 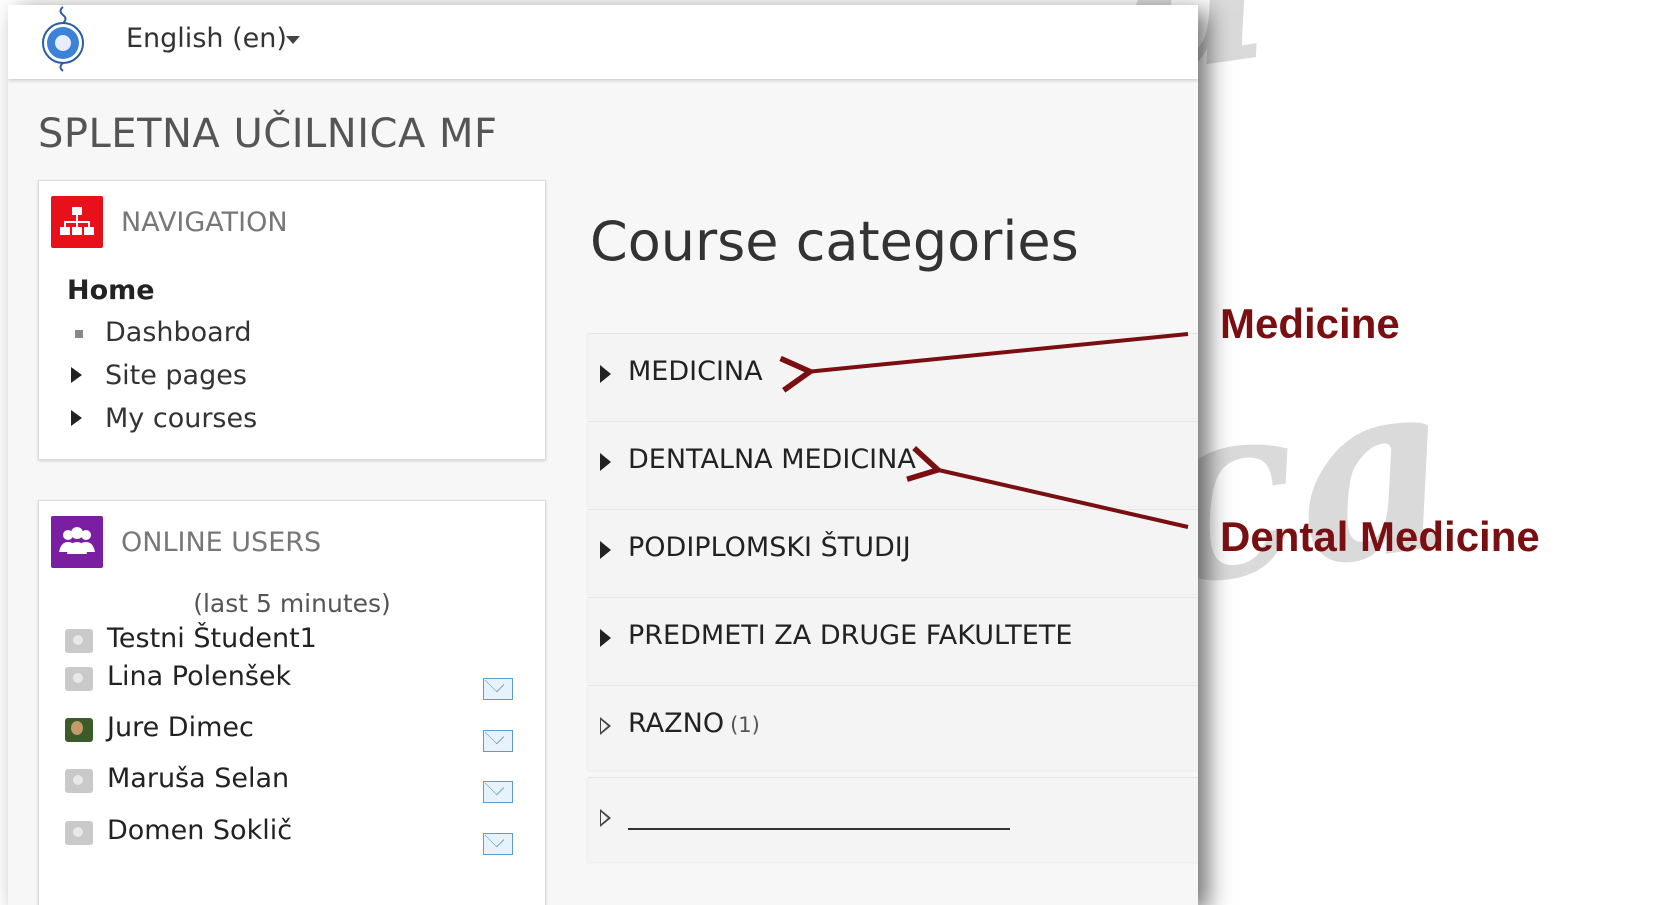 What do you see at coordinates (198, 778) in the screenshot?
I see `user-name: Maruša Selan` at bounding box center [198, 778].